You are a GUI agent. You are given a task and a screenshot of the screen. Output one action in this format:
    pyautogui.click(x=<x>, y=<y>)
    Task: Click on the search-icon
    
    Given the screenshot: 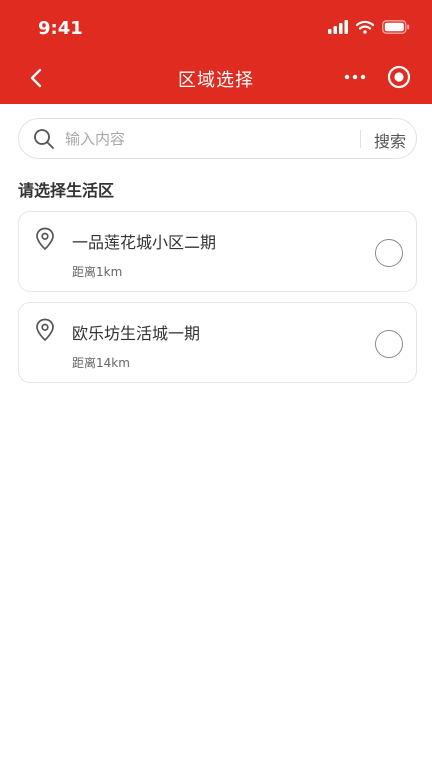 What is the action you would take?
    pyautogui.click(x=44, y=139)
    